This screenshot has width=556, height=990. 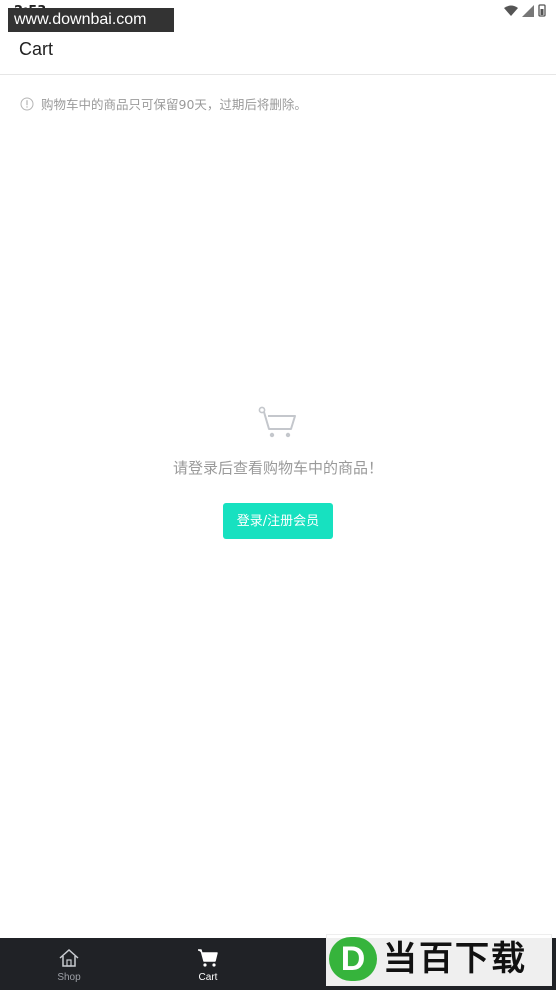 I want to click on signal-icon, so click(x=528, y=10).